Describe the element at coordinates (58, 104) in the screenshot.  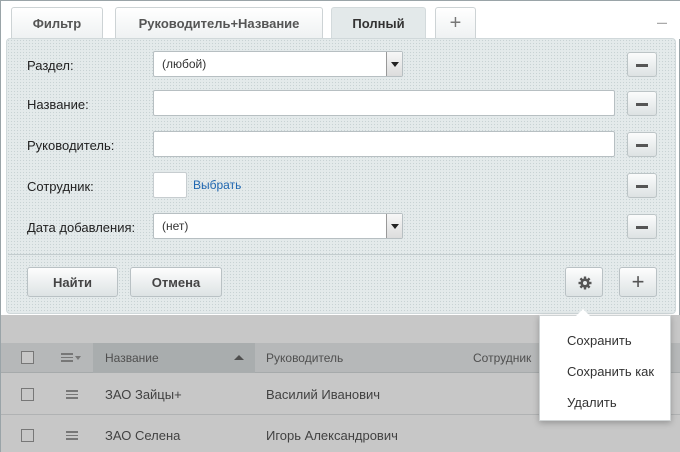
I see `name-label: Название:` at that location.